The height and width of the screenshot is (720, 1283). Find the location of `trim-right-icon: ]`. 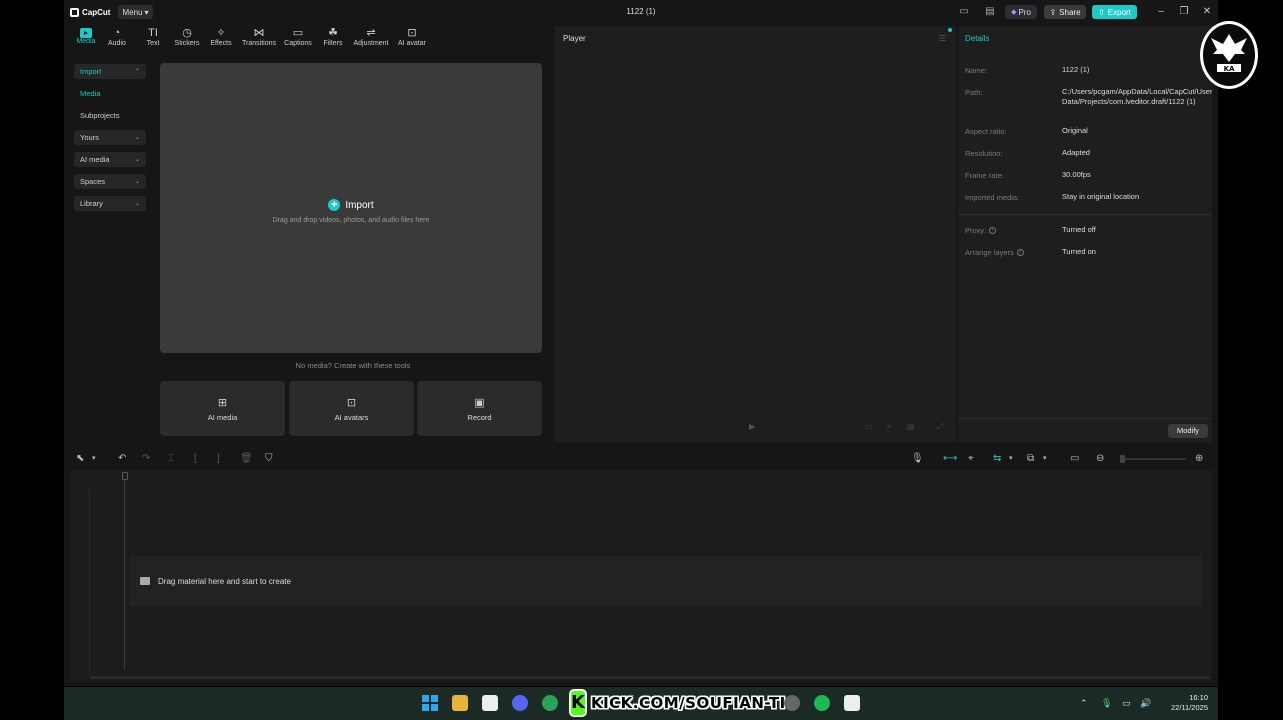

trim-right-icon: ] is located at coordinates (218, 459).